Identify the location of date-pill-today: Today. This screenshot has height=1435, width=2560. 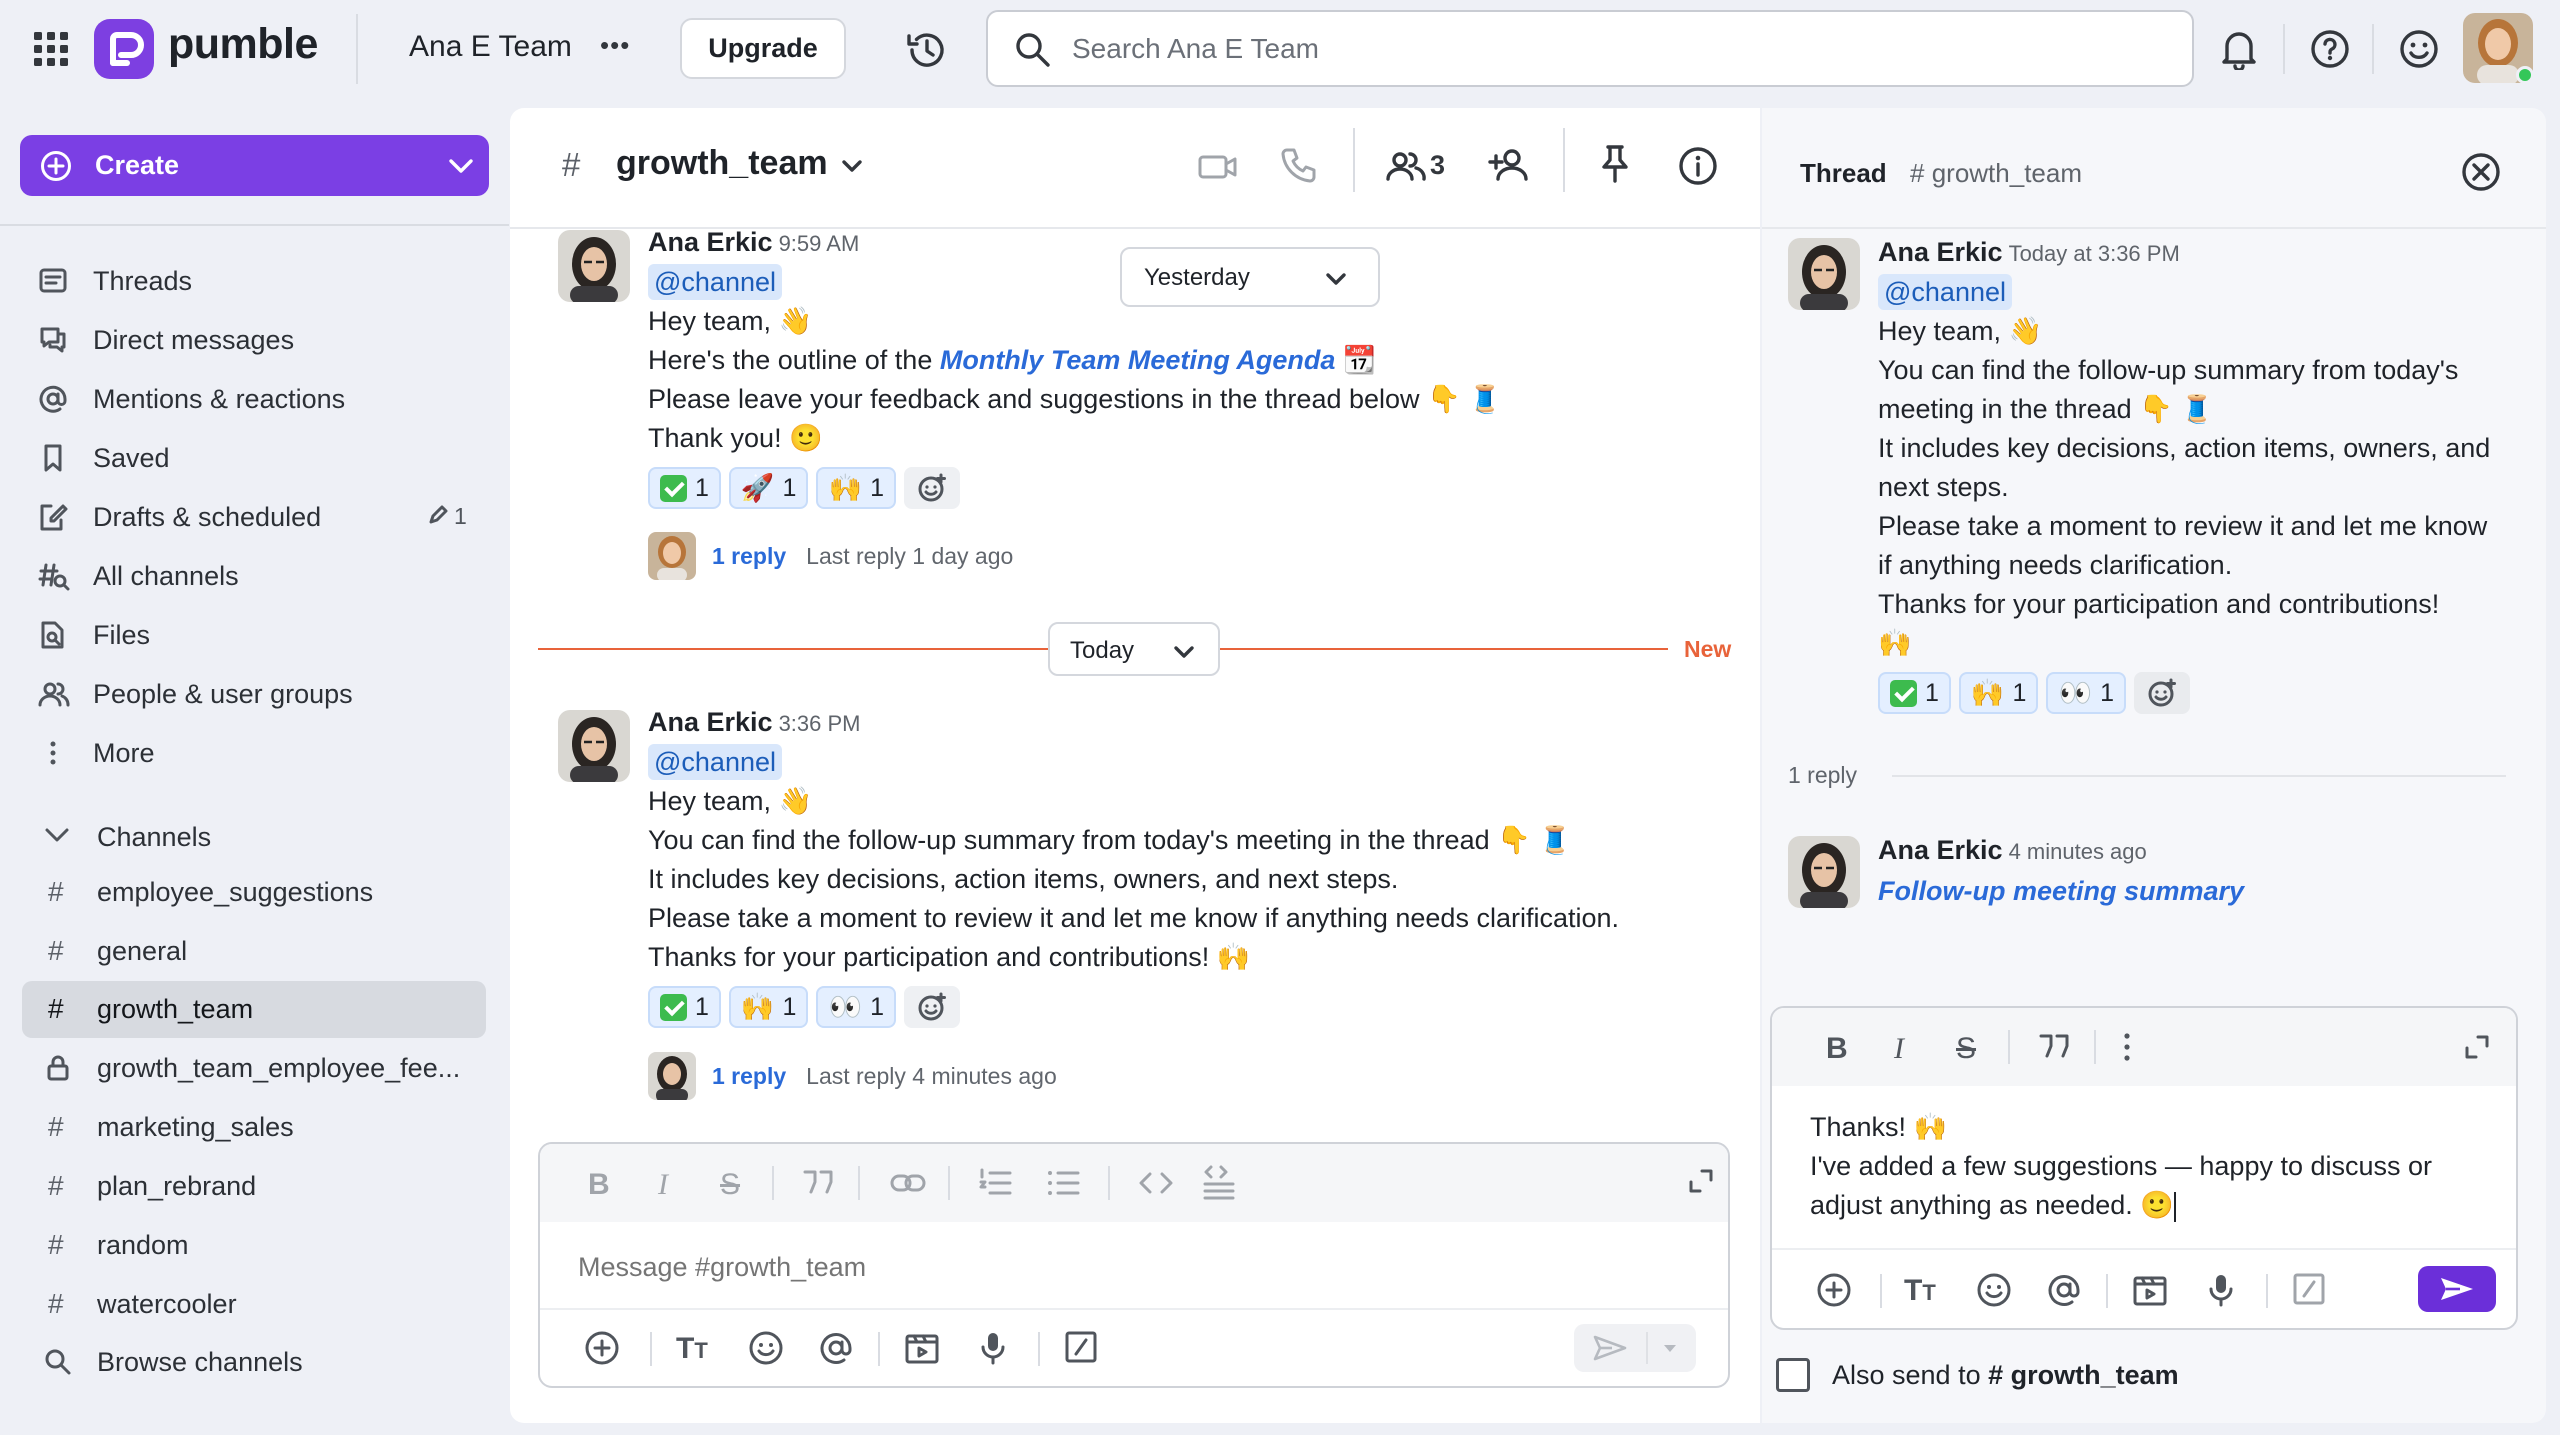
(1134, 649).